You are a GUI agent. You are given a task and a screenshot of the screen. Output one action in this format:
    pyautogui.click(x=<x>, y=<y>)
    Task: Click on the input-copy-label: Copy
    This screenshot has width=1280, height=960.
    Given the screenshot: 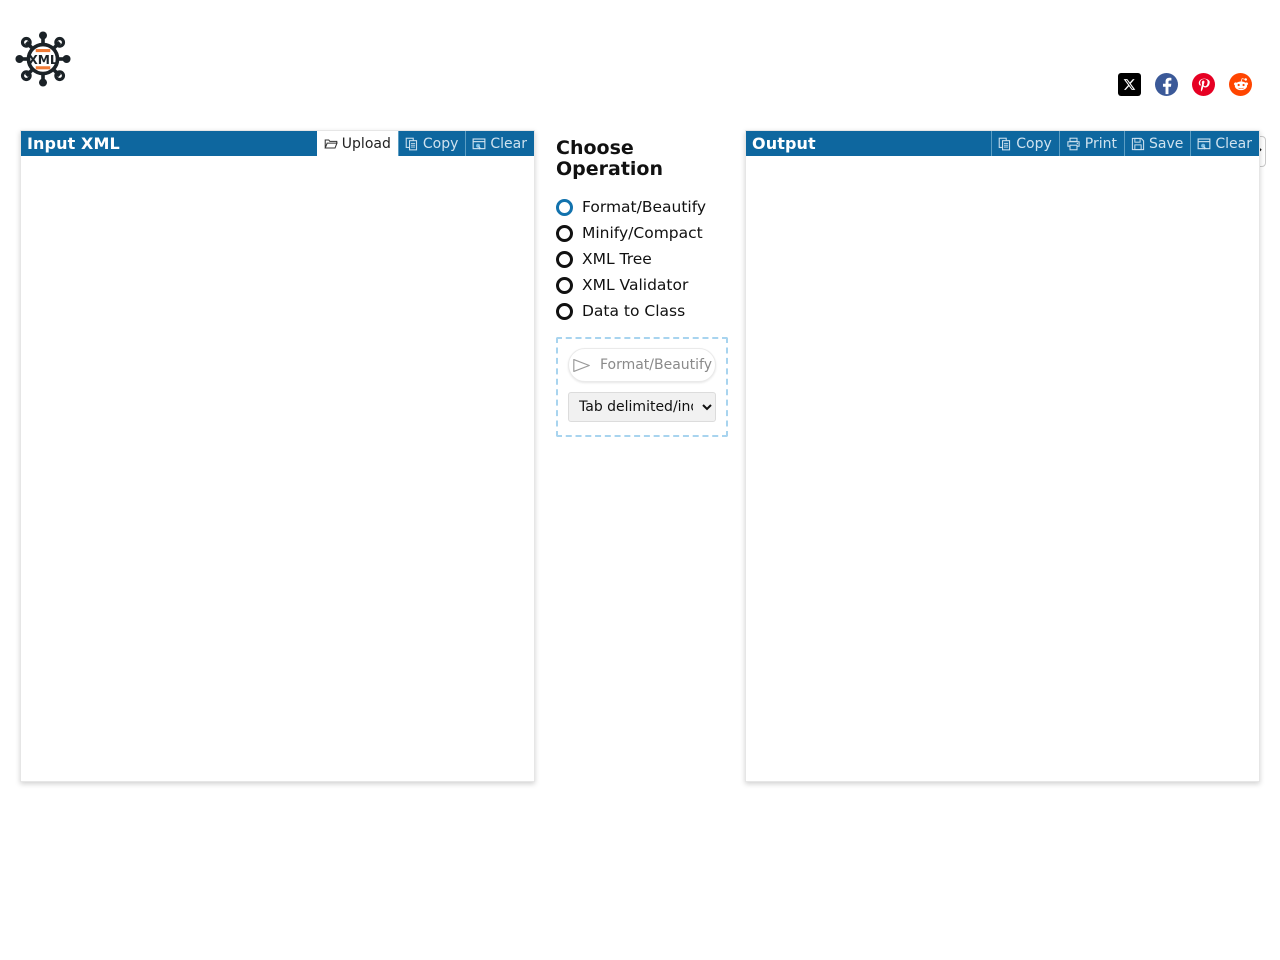 What is the action you would take?
    pyautogui.click(x=440, y=143)
    